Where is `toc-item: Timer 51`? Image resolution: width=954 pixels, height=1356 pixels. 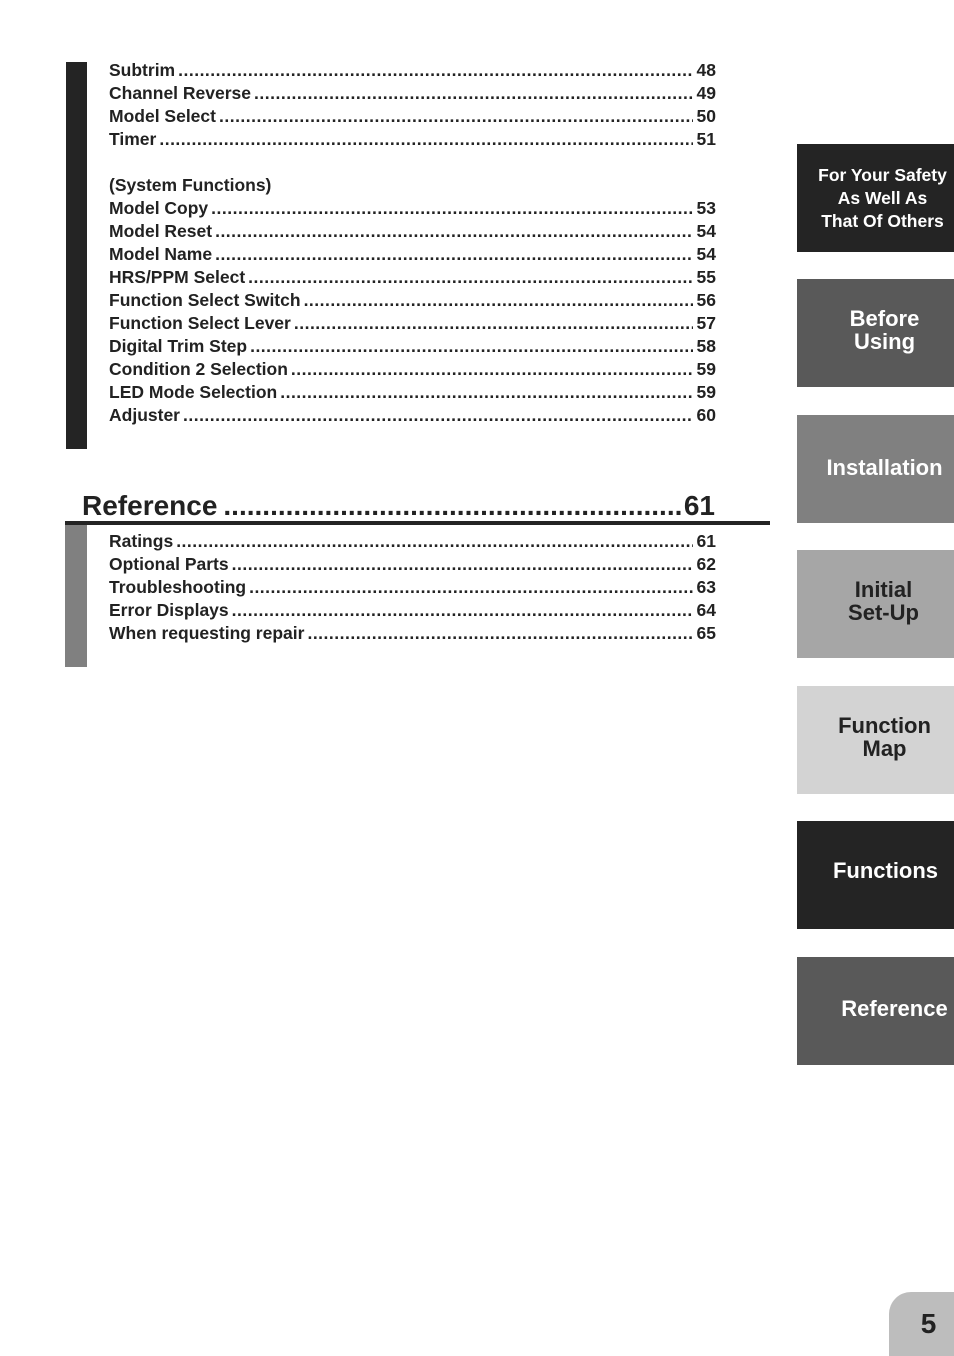
toc-item: Timer 51 is located at coordinates (412, 139).